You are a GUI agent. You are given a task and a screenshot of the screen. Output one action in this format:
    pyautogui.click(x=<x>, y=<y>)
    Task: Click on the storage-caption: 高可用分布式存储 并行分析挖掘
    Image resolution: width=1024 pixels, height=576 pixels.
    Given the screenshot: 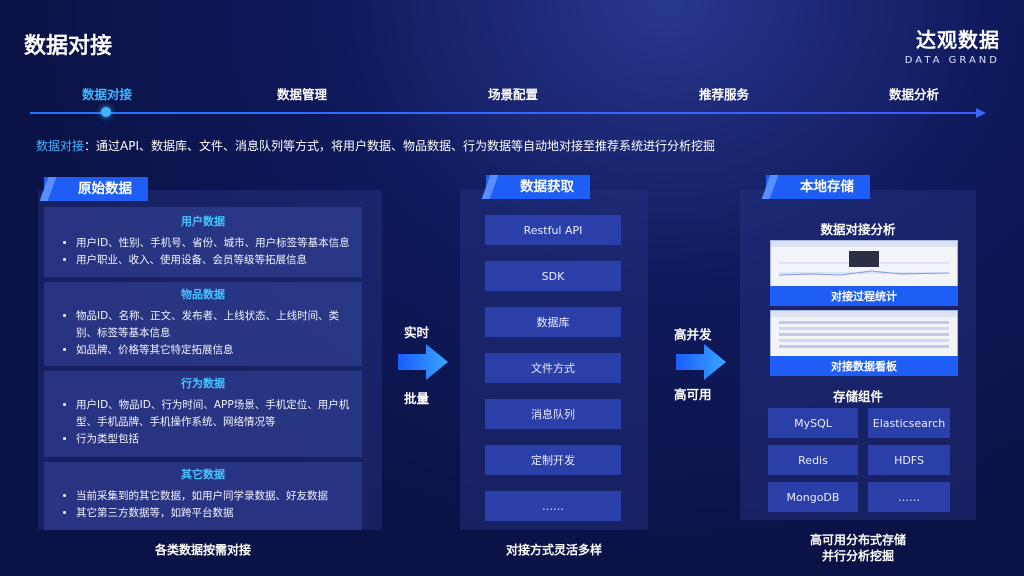 What is the action you would take?
    pyautogui.click(x=858, y=548)
    